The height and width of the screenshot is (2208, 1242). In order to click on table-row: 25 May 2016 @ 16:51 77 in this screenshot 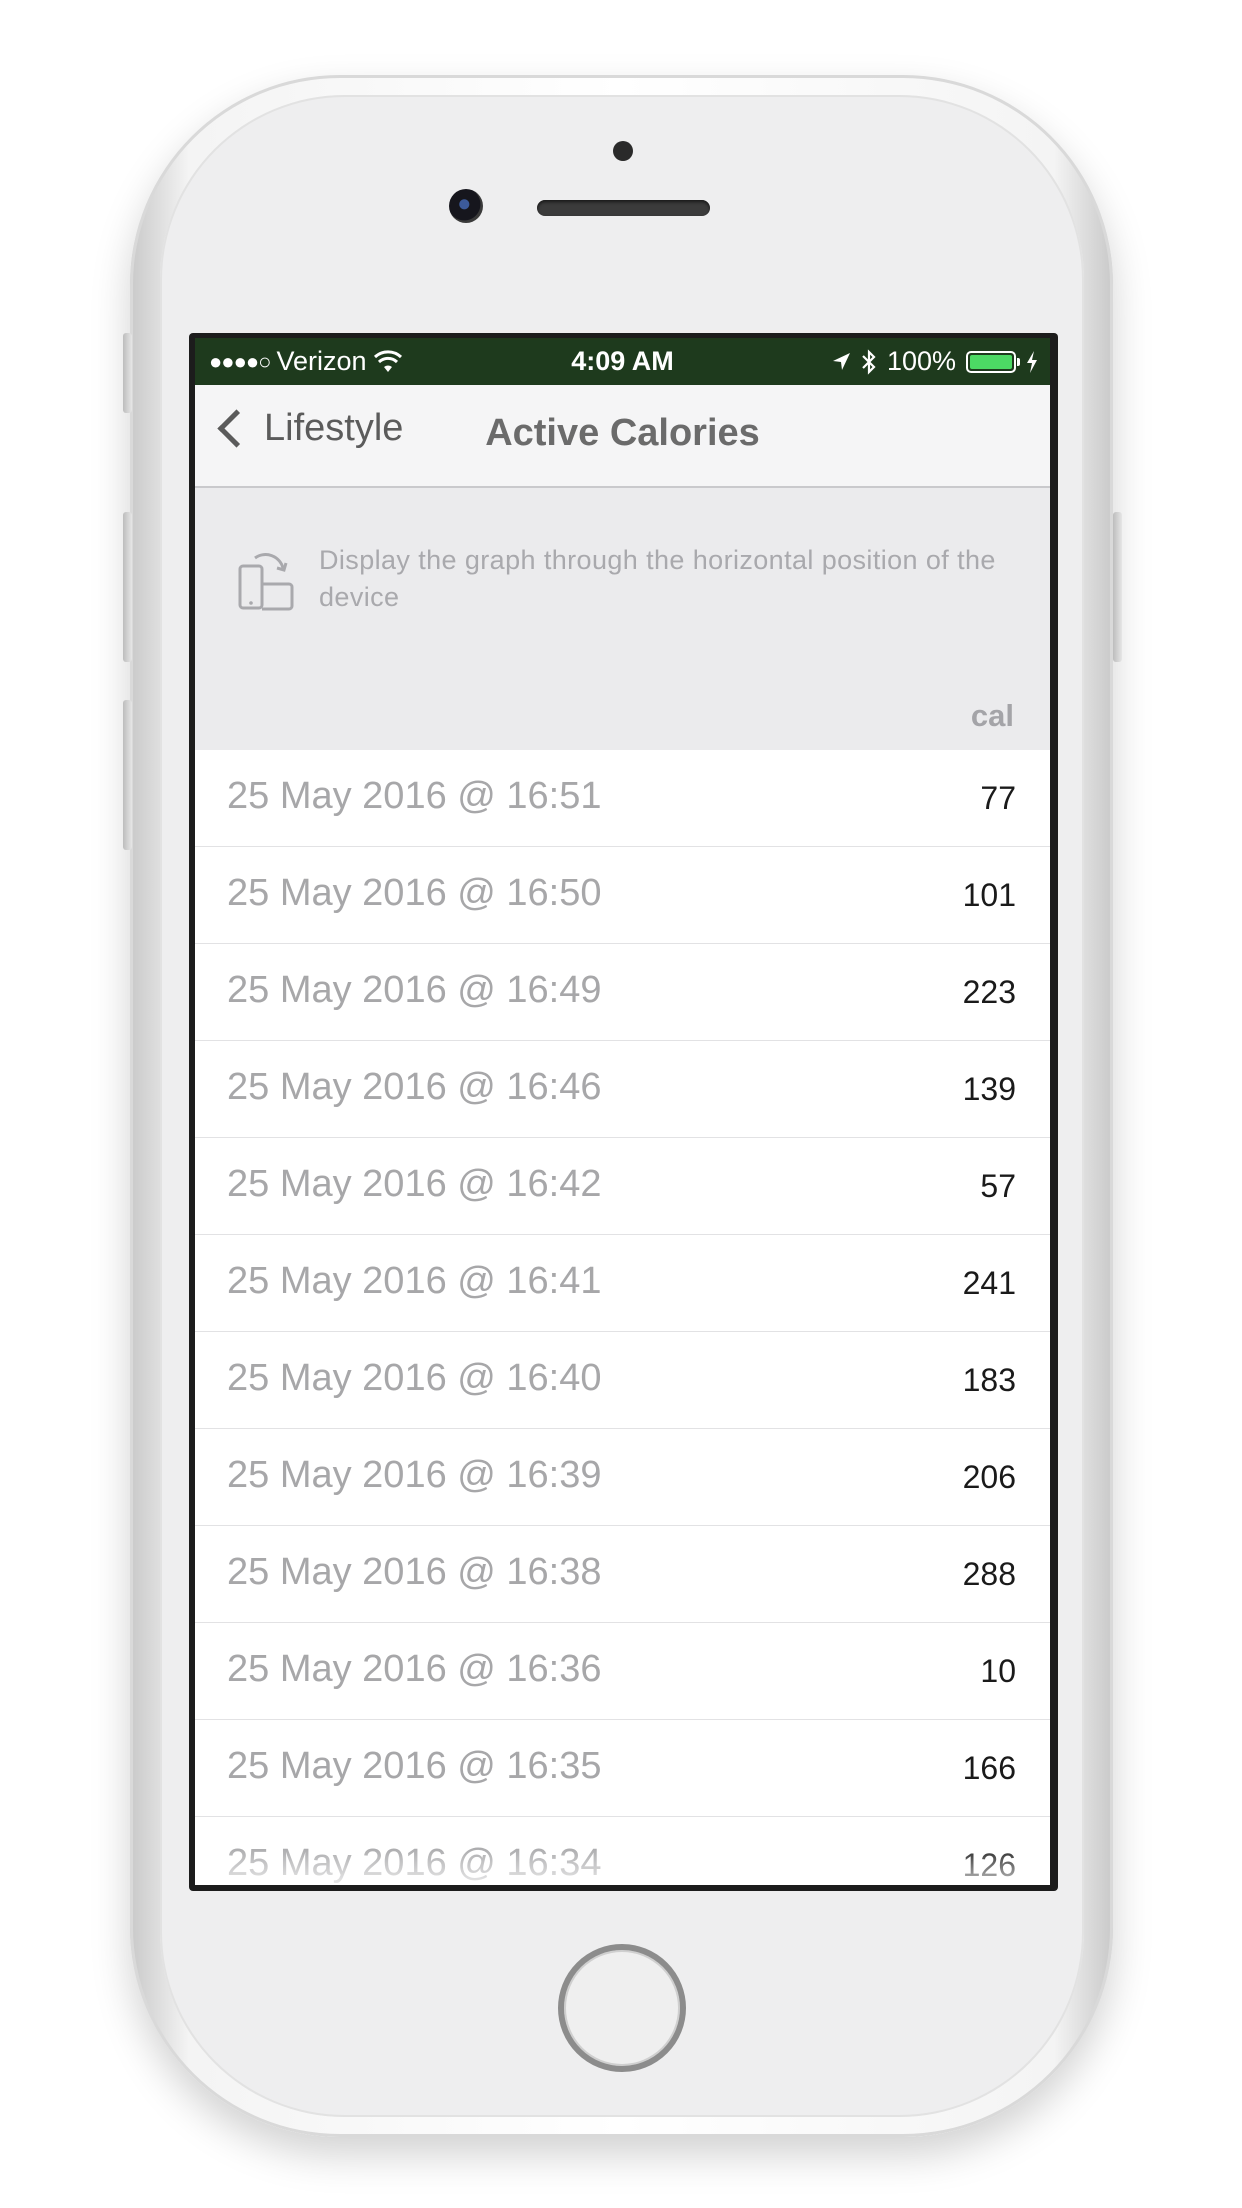, I will do `click(622, 798)`.